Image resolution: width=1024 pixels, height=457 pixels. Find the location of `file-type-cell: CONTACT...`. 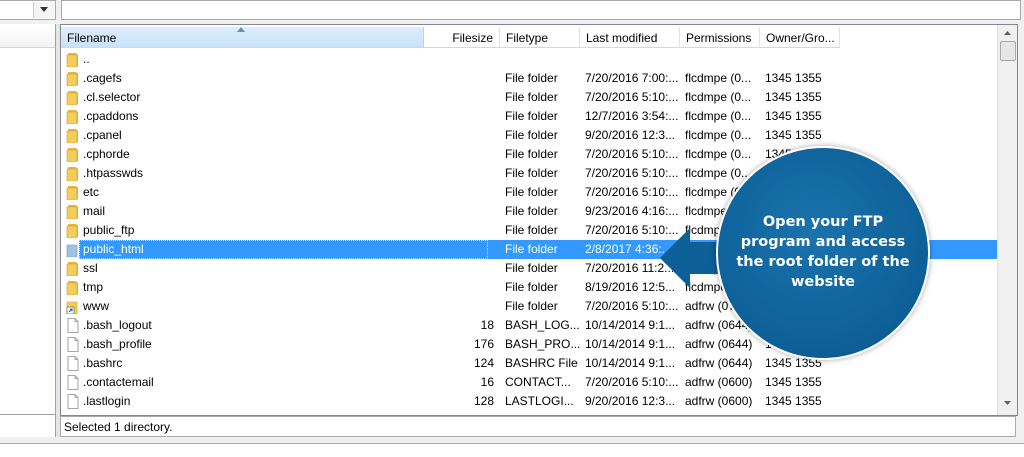

file-type-cell: CONTACT... is located at coordinates (538, 382).